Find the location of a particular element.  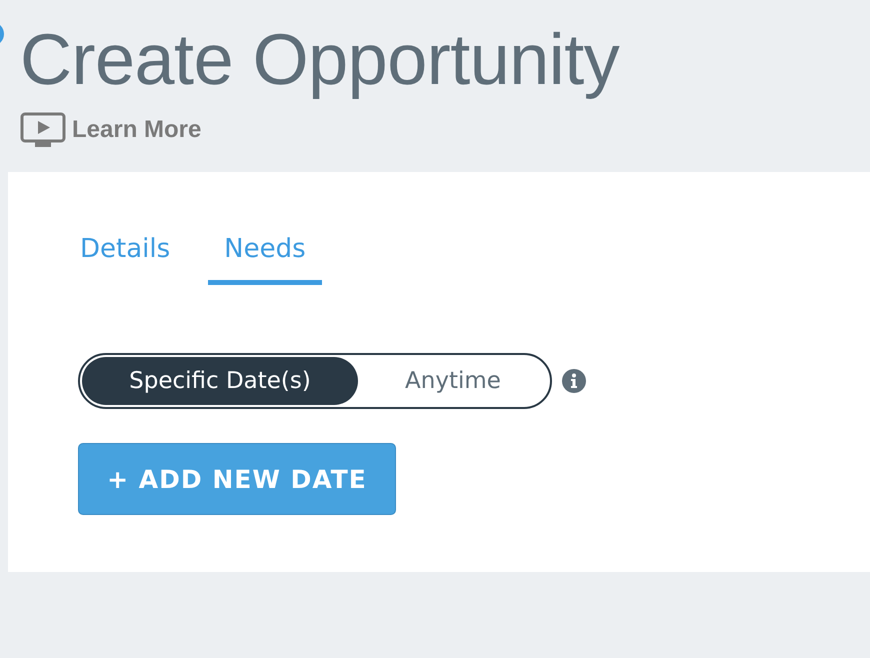

video-icon is located at coordinates (43, 130).